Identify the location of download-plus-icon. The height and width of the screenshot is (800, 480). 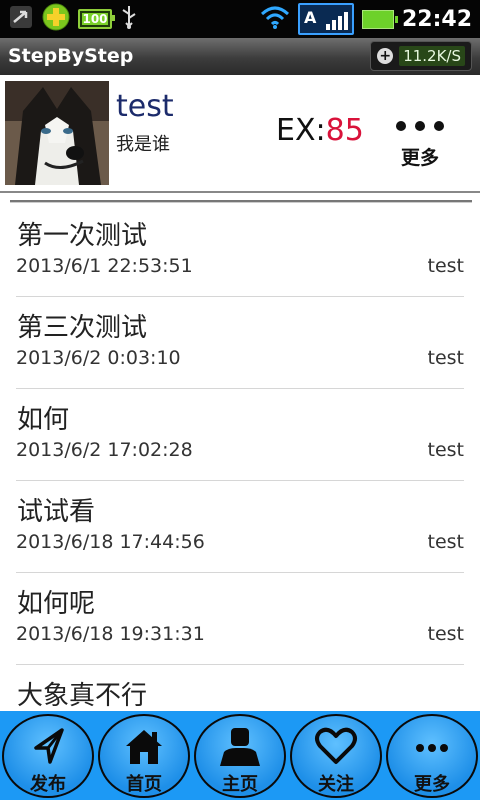
(56, 19).